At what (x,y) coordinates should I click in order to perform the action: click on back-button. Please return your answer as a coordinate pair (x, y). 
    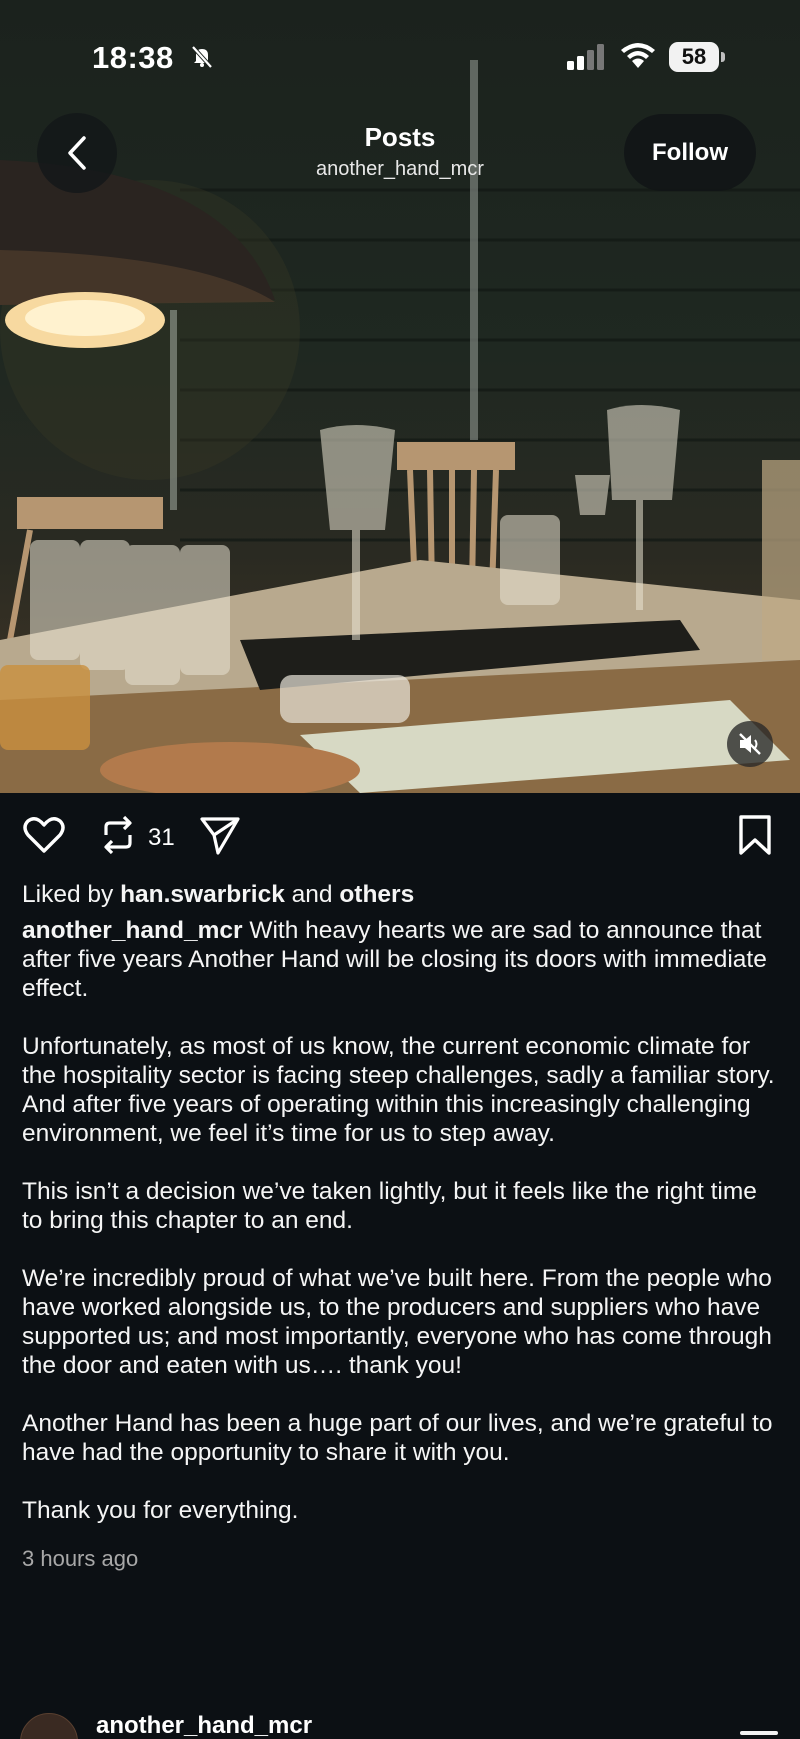
    Looking at the image, I should click on (77, 153).